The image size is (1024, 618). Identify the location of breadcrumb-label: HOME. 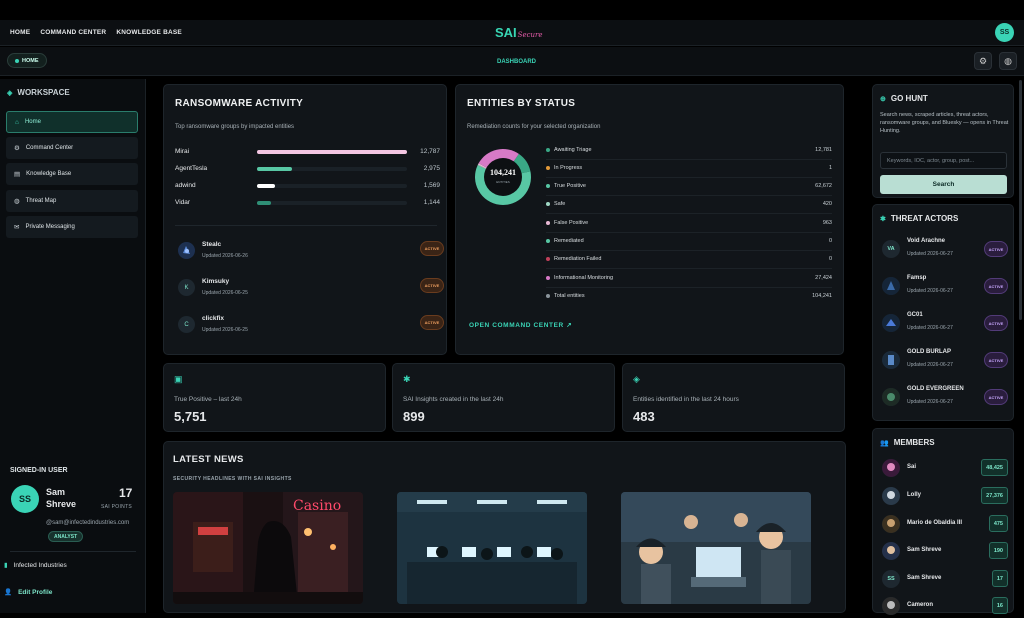
(30, 60).